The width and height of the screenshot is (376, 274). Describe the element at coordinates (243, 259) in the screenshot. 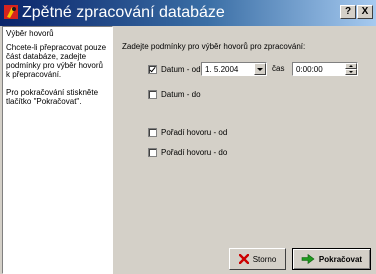

I see `red-x-icon` at that location.